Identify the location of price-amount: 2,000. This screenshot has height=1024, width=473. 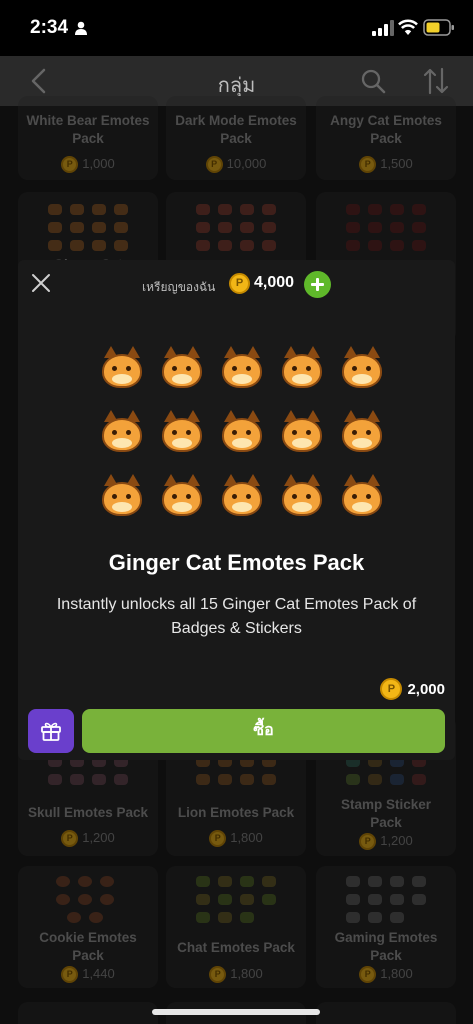
(426, 689).